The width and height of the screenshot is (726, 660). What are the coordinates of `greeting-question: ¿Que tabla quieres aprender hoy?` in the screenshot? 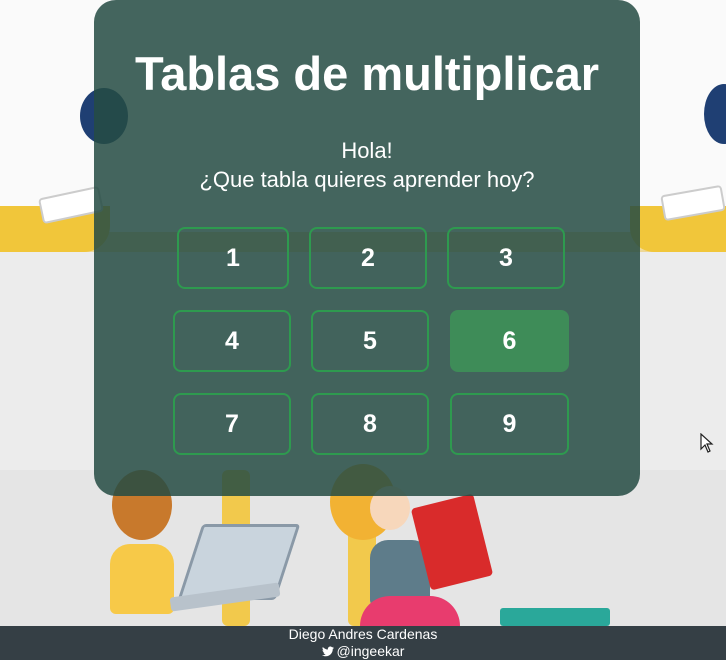 It's located at (367, 179).